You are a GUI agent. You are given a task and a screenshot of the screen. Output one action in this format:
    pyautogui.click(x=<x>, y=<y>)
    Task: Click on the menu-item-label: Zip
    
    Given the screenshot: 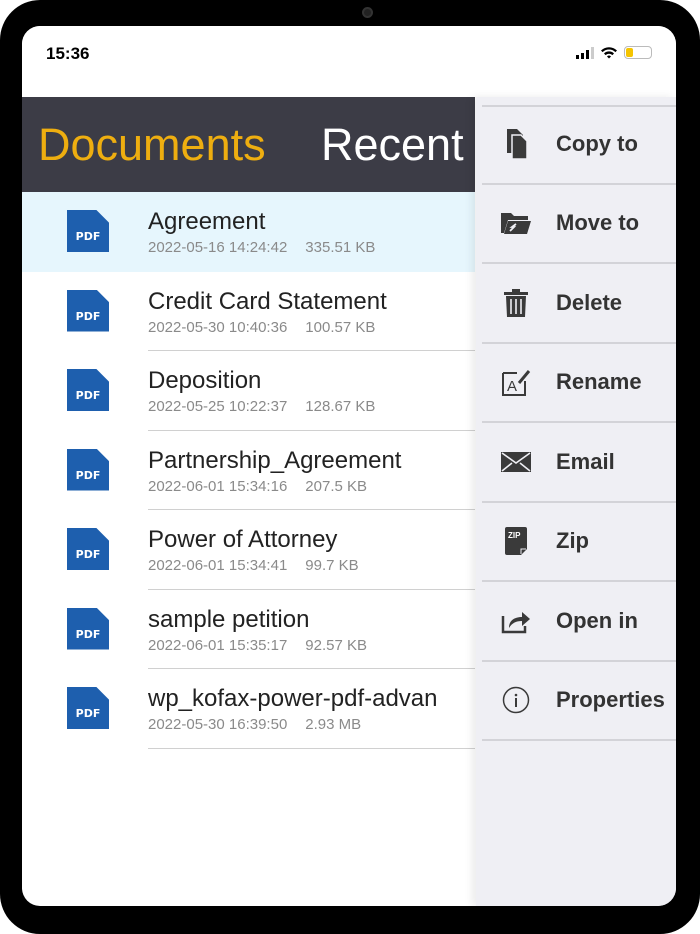 What is the action you would take?
    pyautogui.click(x=572, y=541)
    